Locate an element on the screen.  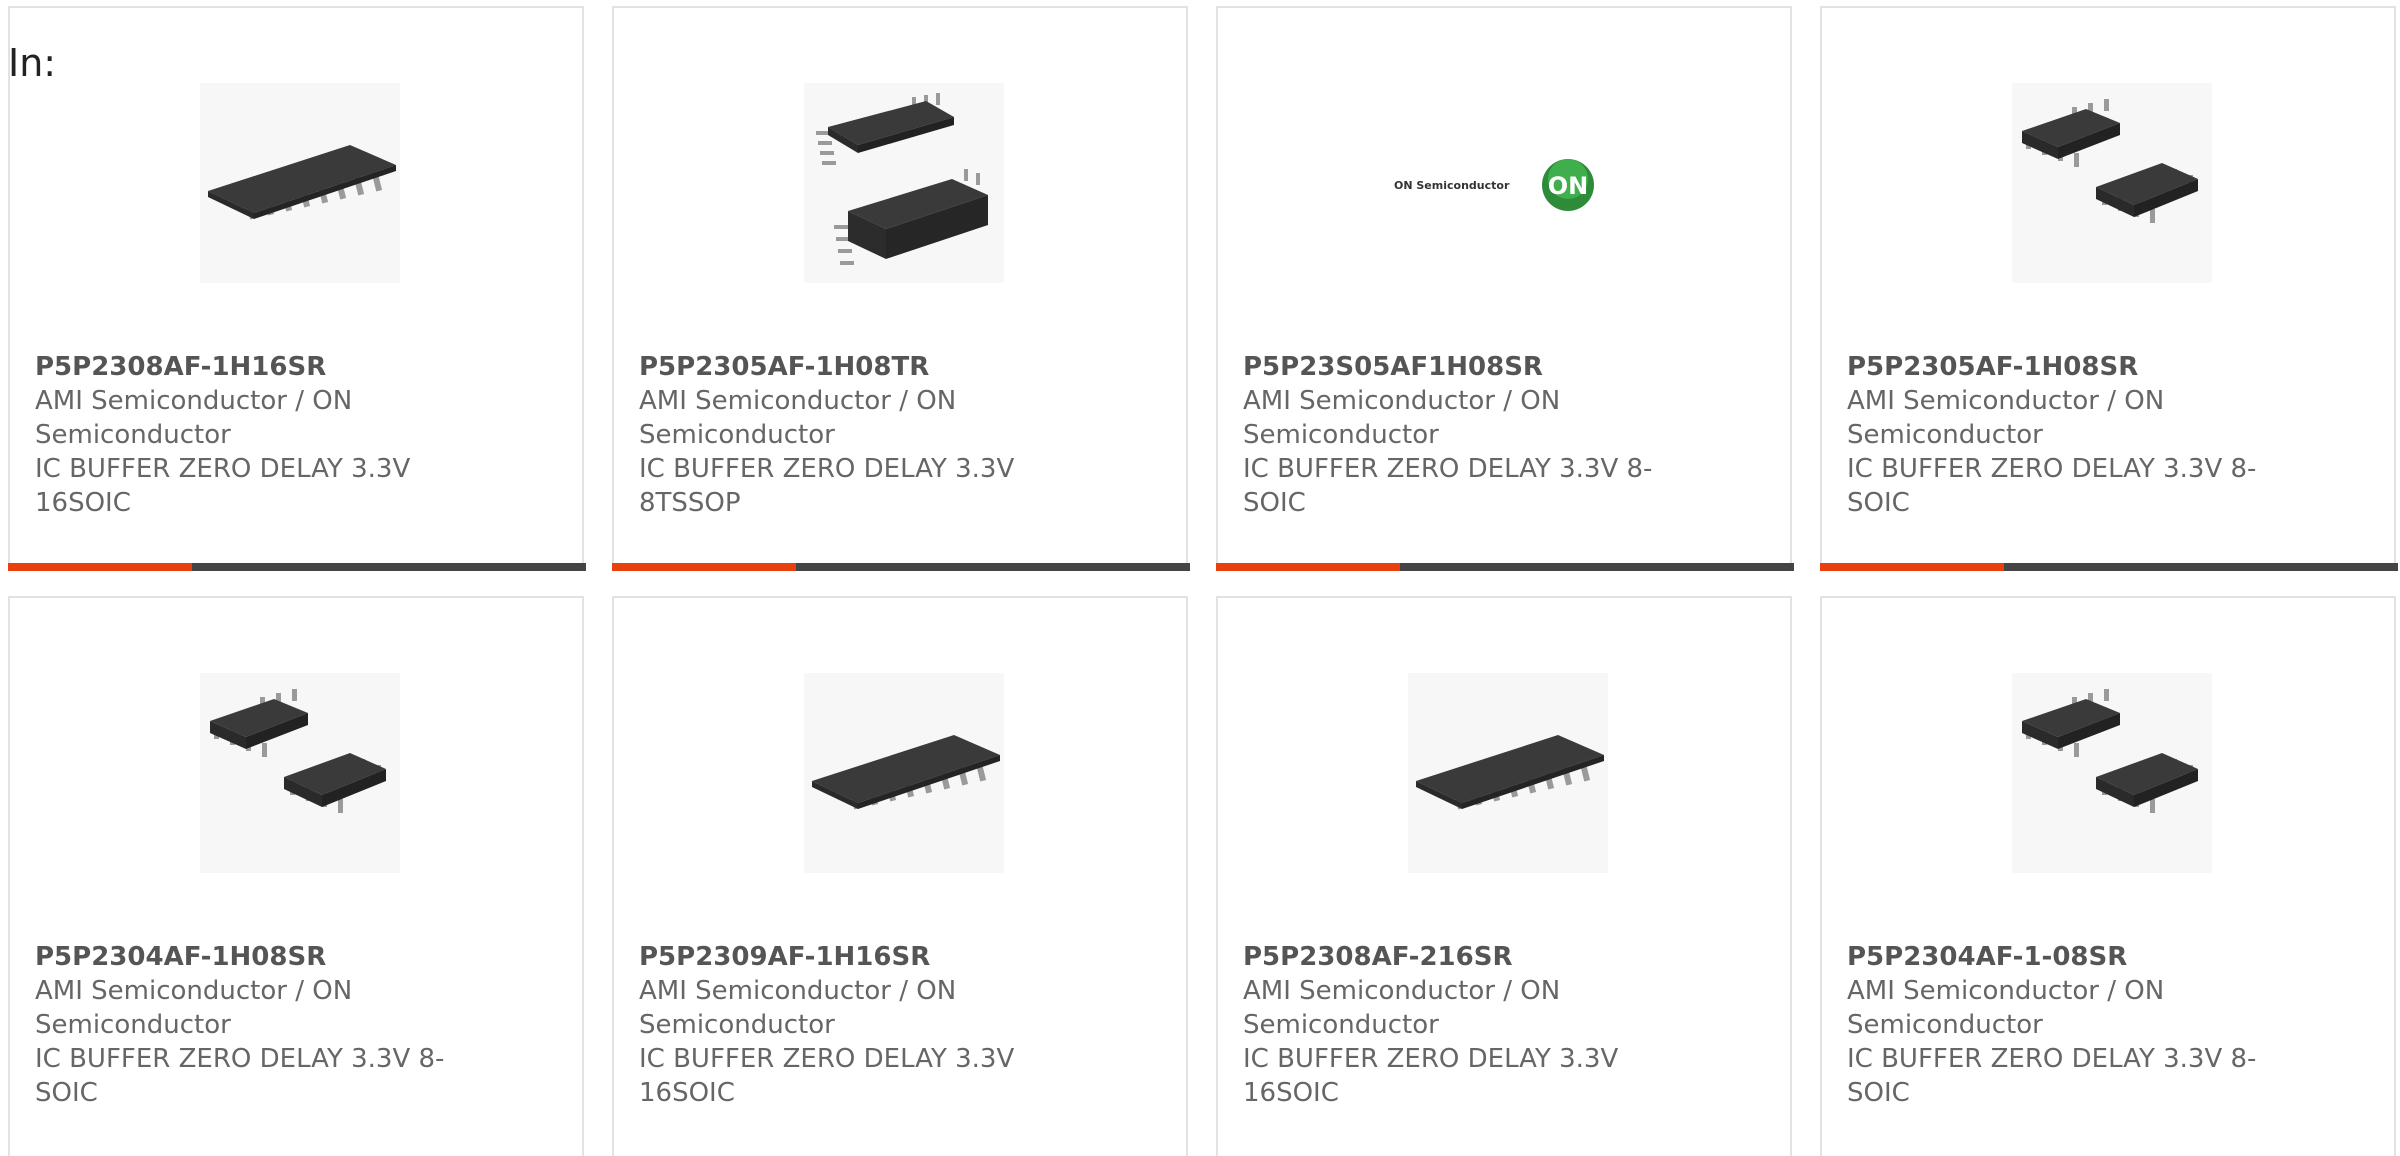
description: IC BUFFER ZERO DELAY 3.3V 8TSSOP is located at coordinates (827, 486).